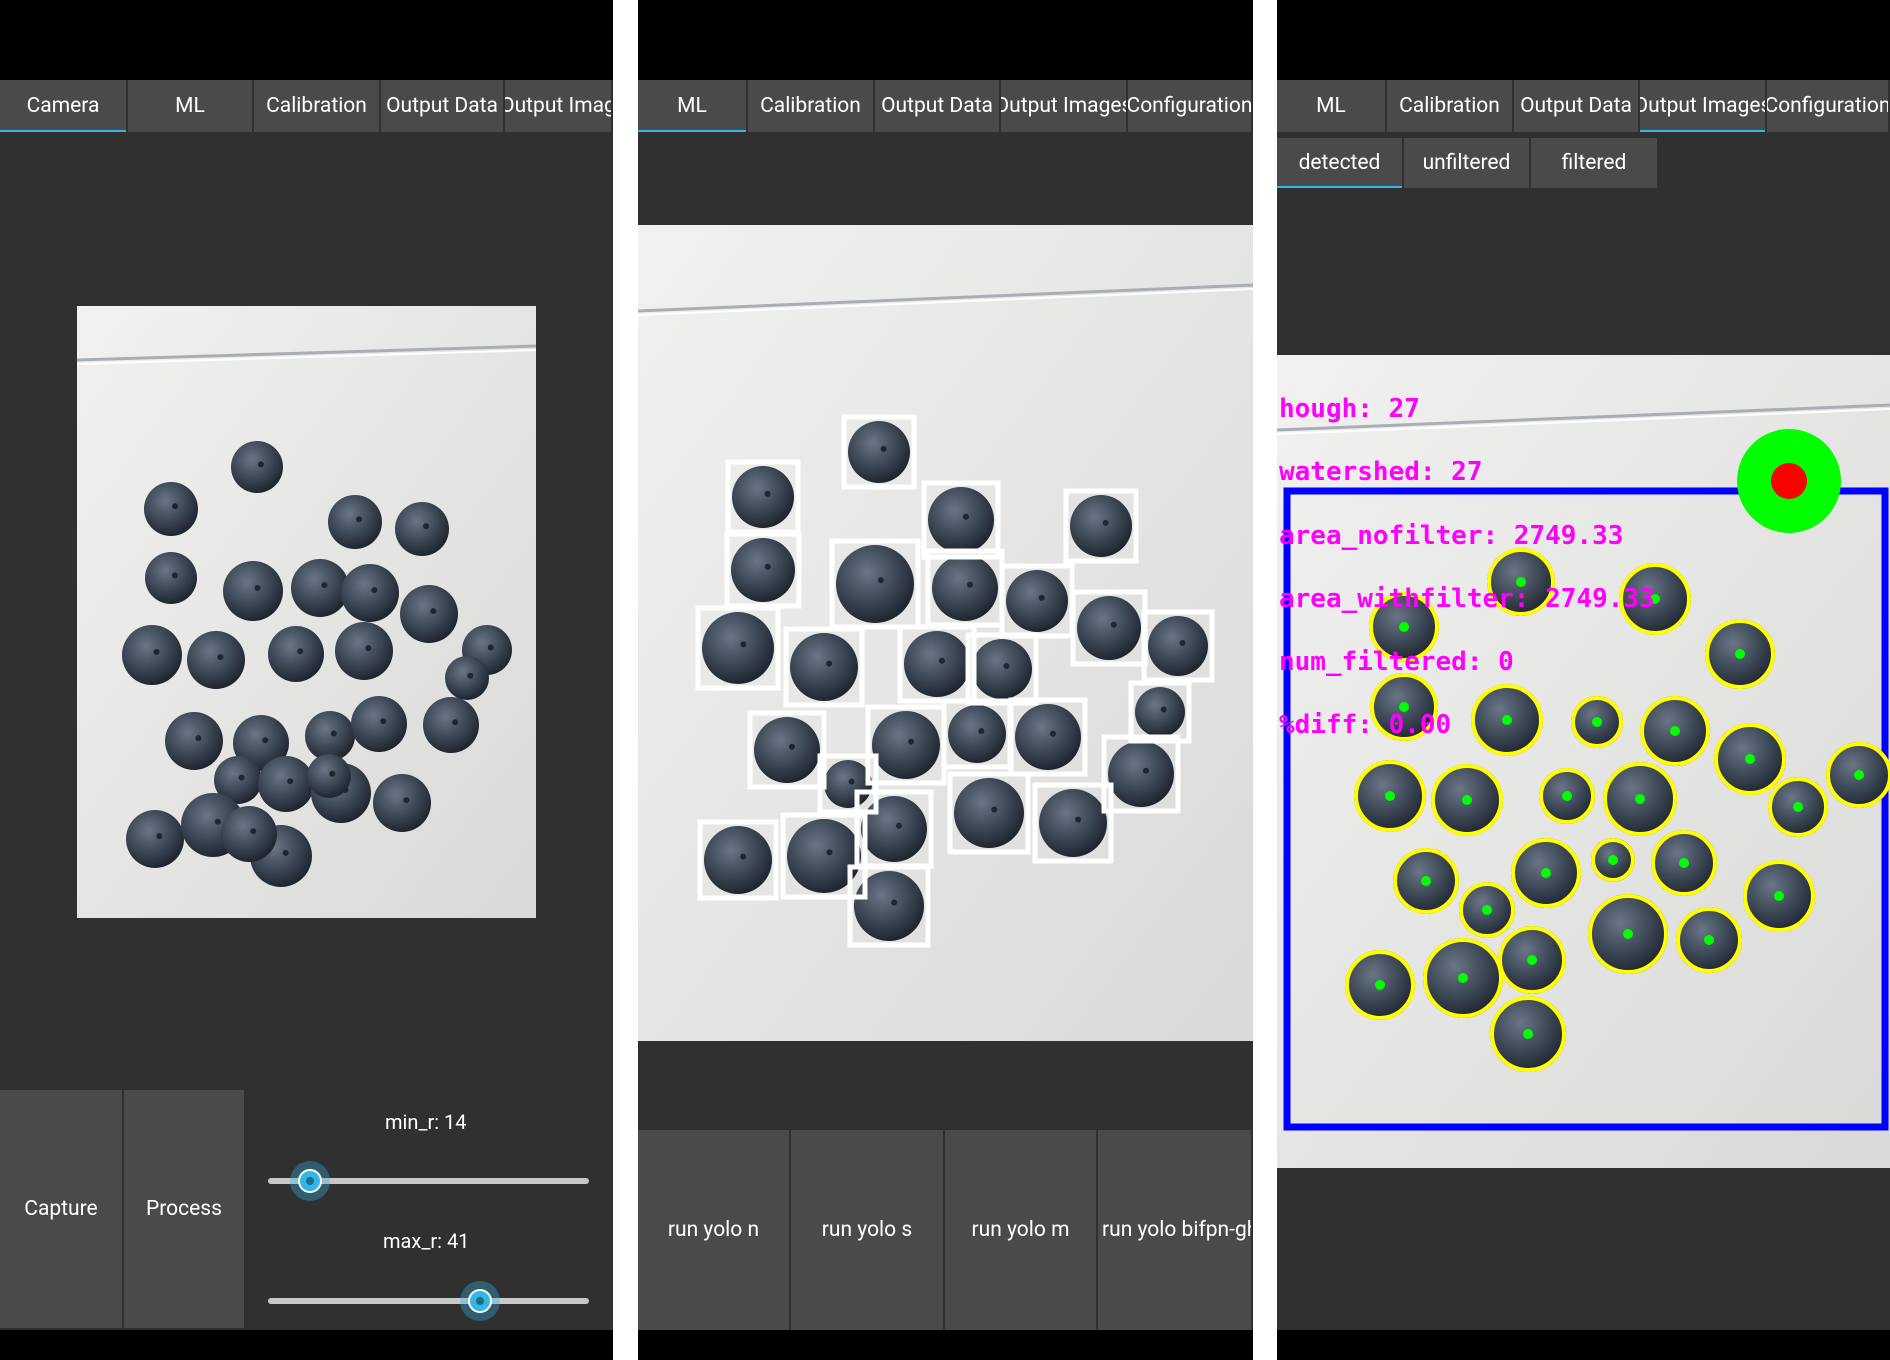 The height and width of the screenshot is (1360, 1890). Describe the element at coordinates (1467, 599) in the screenshot. I see `overlay-area-withfilter: area_withfilter: 2749.33` at that location.